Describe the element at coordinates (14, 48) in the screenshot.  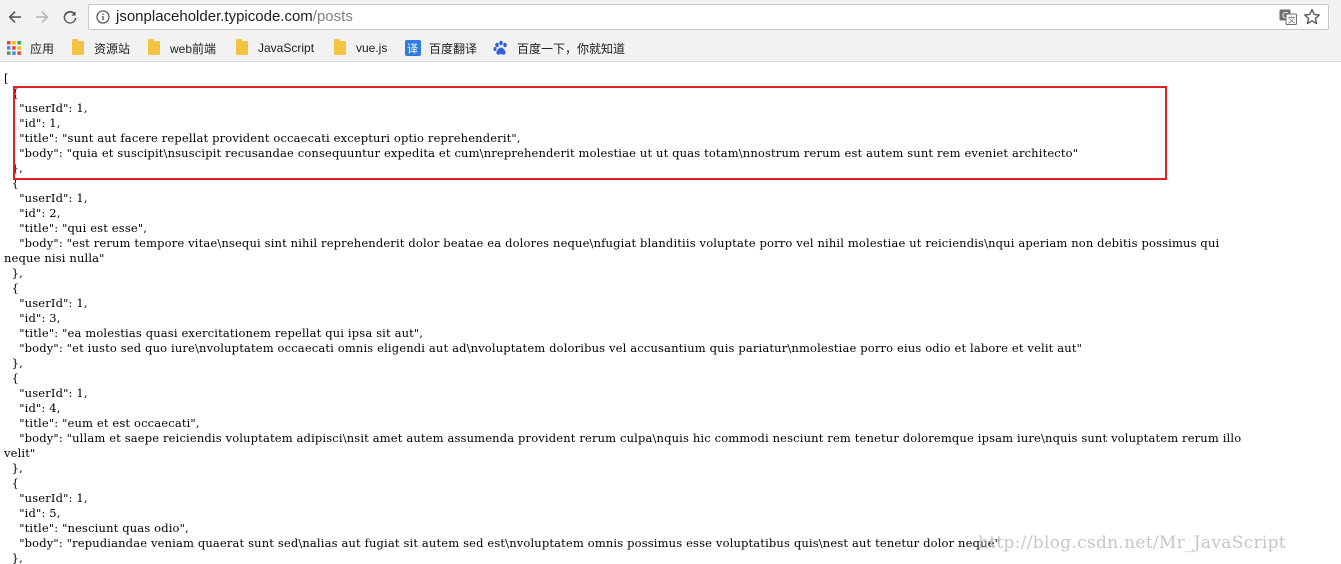
I see `apps-grid-icon` at that location.